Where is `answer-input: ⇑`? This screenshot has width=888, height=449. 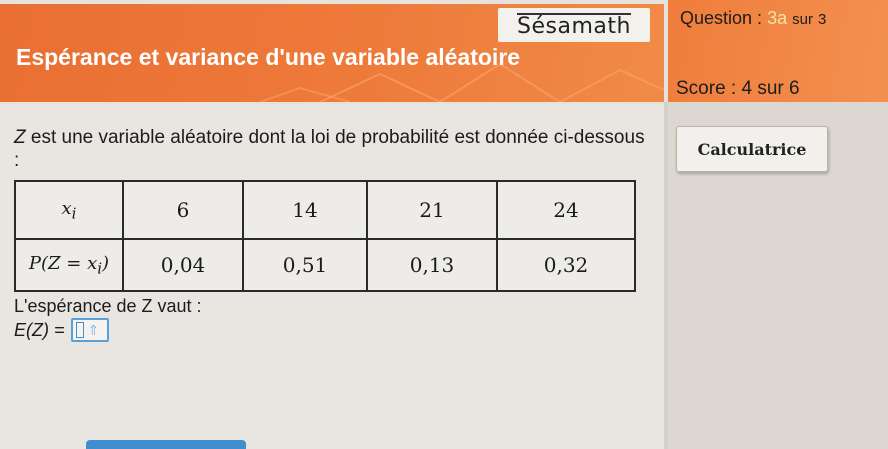 answer-input: ⇑ is located at coordinates (89, 330).